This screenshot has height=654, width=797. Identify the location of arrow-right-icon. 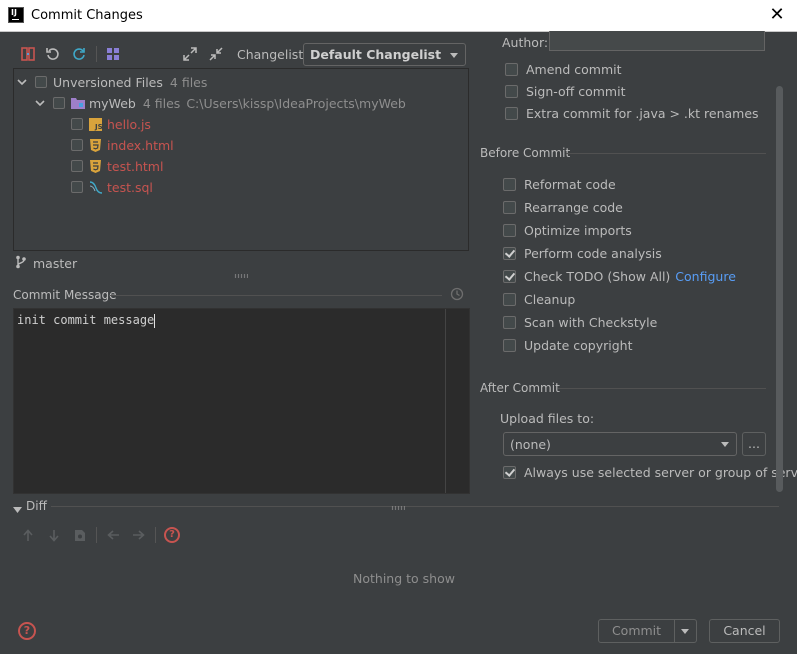
(138, 535).